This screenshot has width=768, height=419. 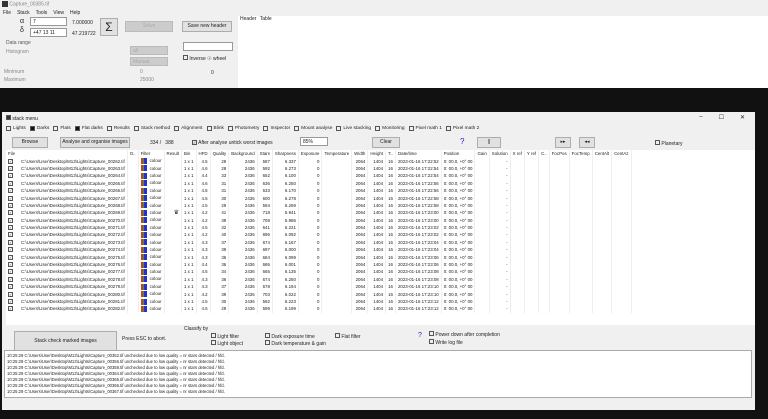 What do you see at coordinates (220, 154) in the screenshot?
I see `column-header: Quality` at bounding box center [220, 154].